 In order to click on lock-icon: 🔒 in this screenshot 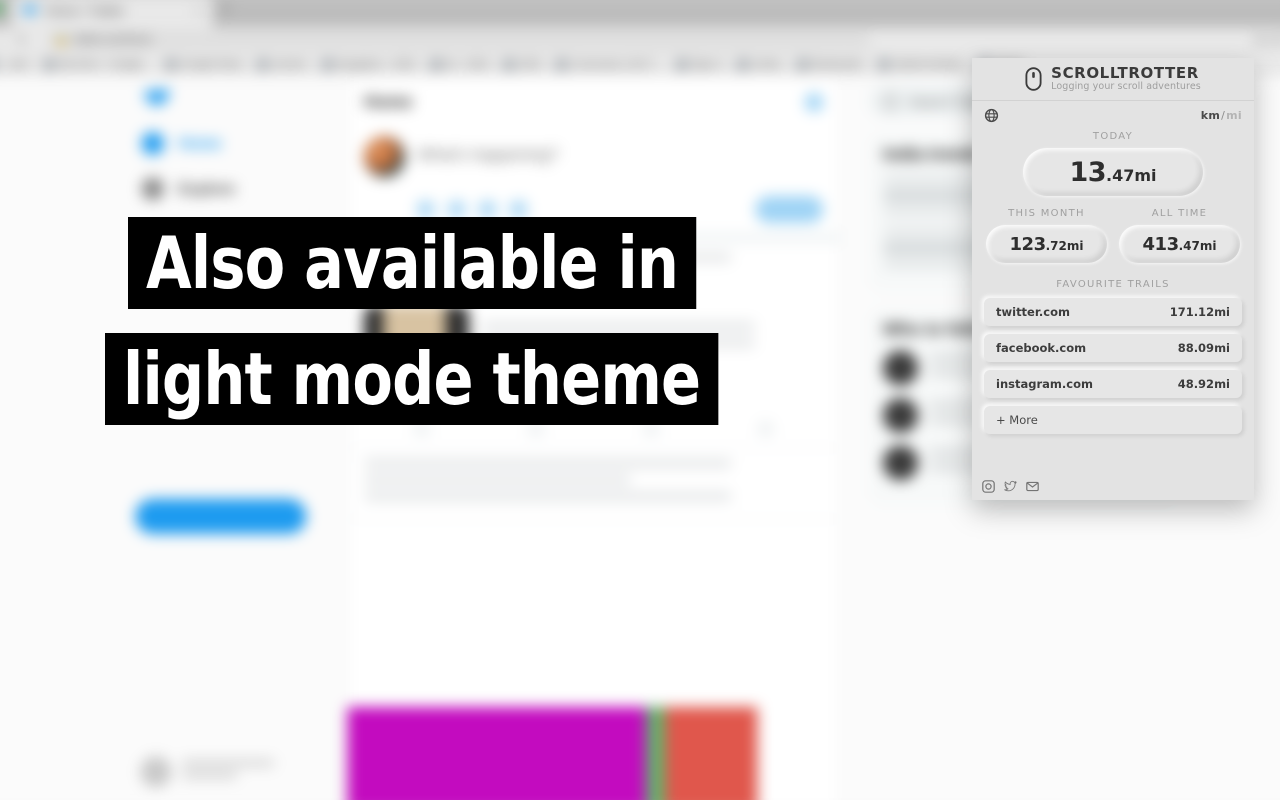, I will do `click(62, 39)`.